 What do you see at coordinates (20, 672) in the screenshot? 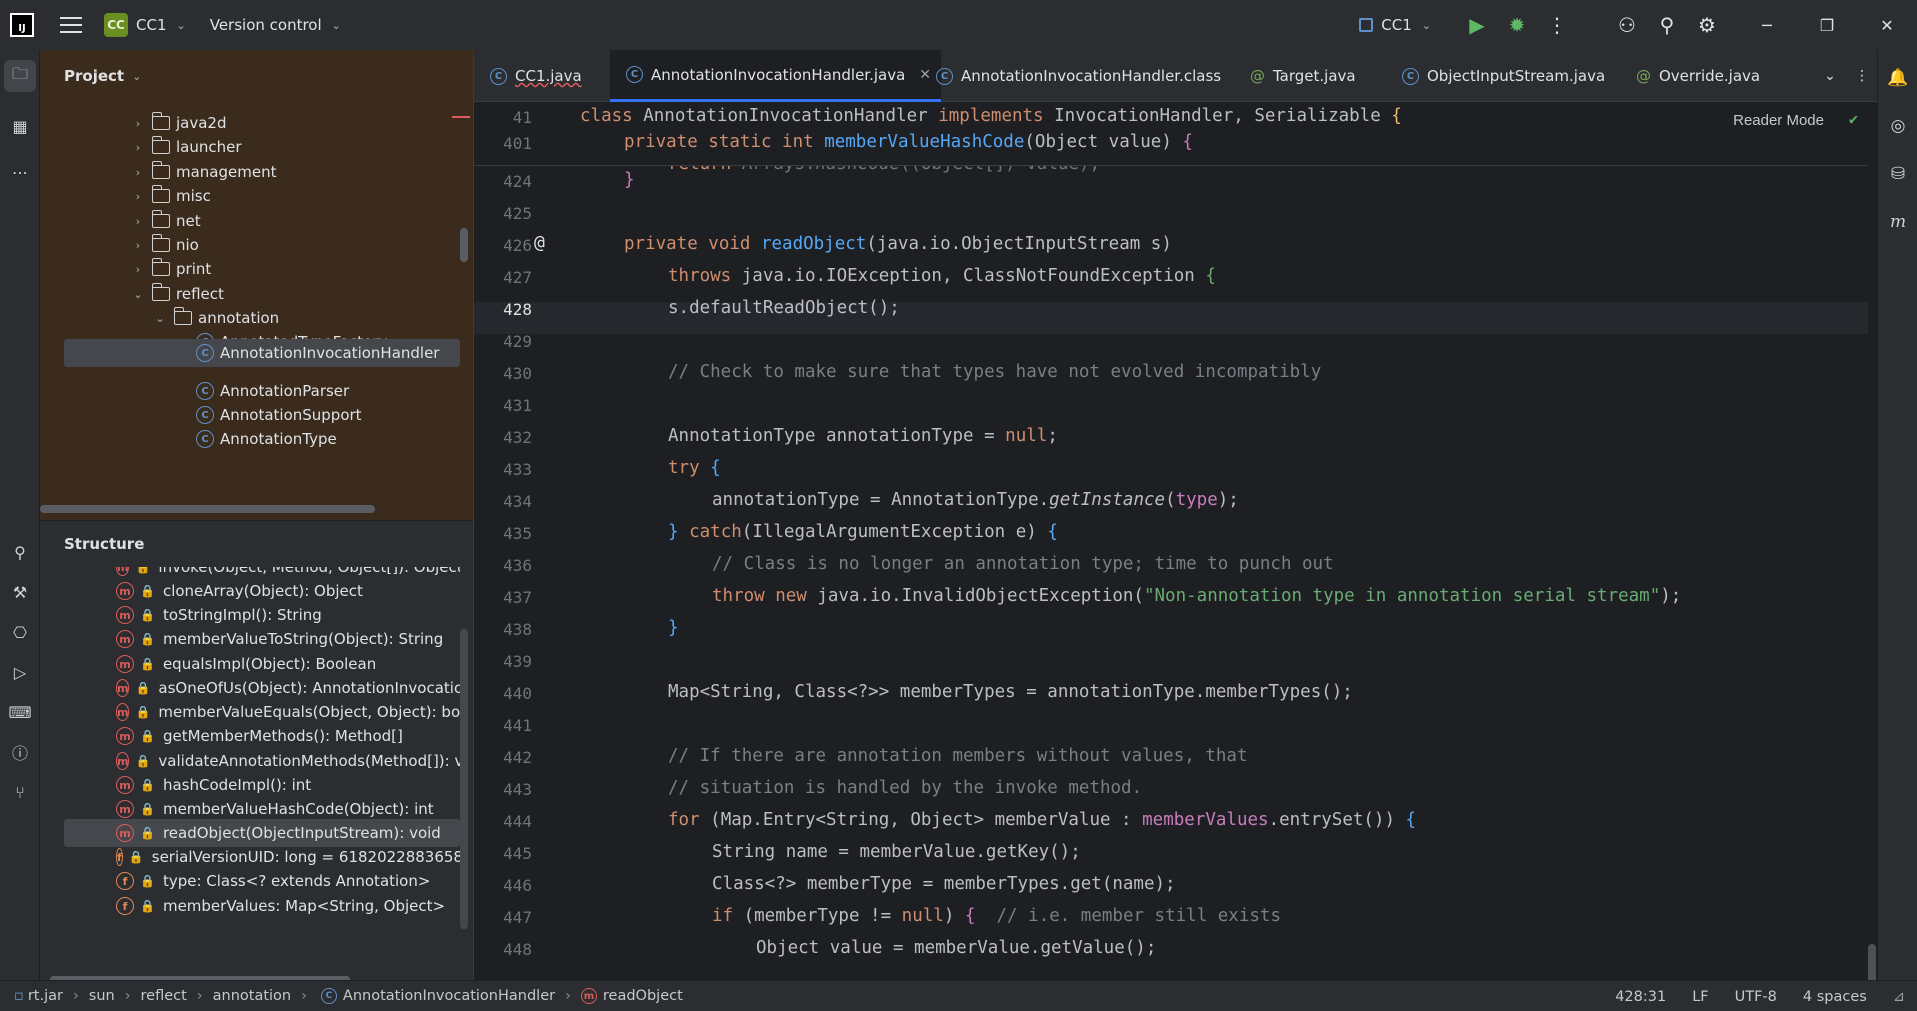
I see `run-tool-icon: ▷` at bounding box center [20, 672].